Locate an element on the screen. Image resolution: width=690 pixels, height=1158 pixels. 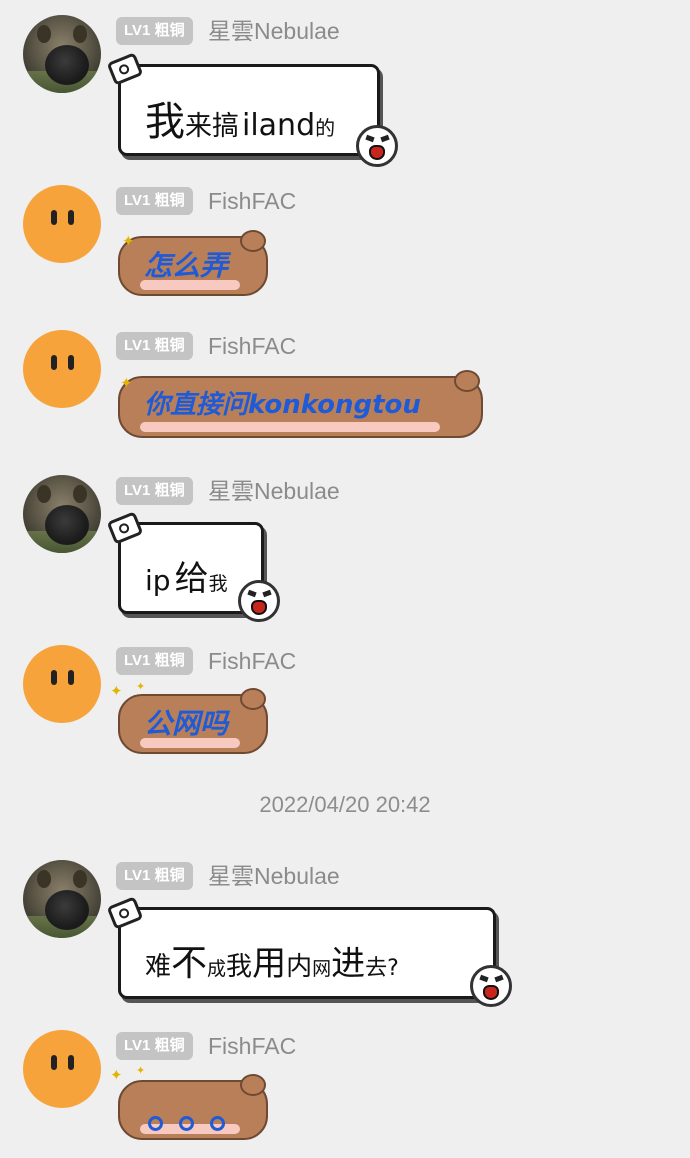
message-text: 你直接问konkongtou is located at coordinates (282, 405).